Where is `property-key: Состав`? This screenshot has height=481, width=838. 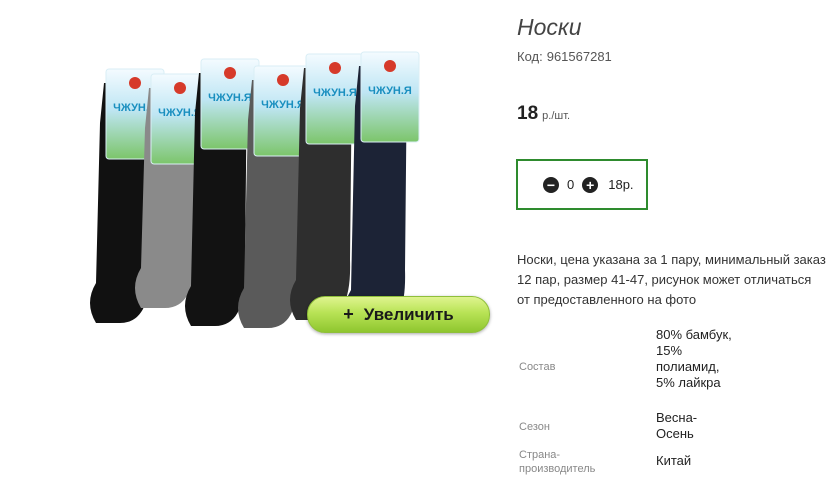 property-key: Состав is located at coordinates (537, 367).